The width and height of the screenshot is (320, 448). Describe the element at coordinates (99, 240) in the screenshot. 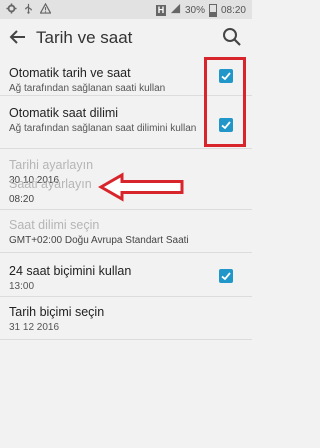

I see `setting-subtitle: GMT+02:00 Doğu Avrupa Standart Saati` at that location.